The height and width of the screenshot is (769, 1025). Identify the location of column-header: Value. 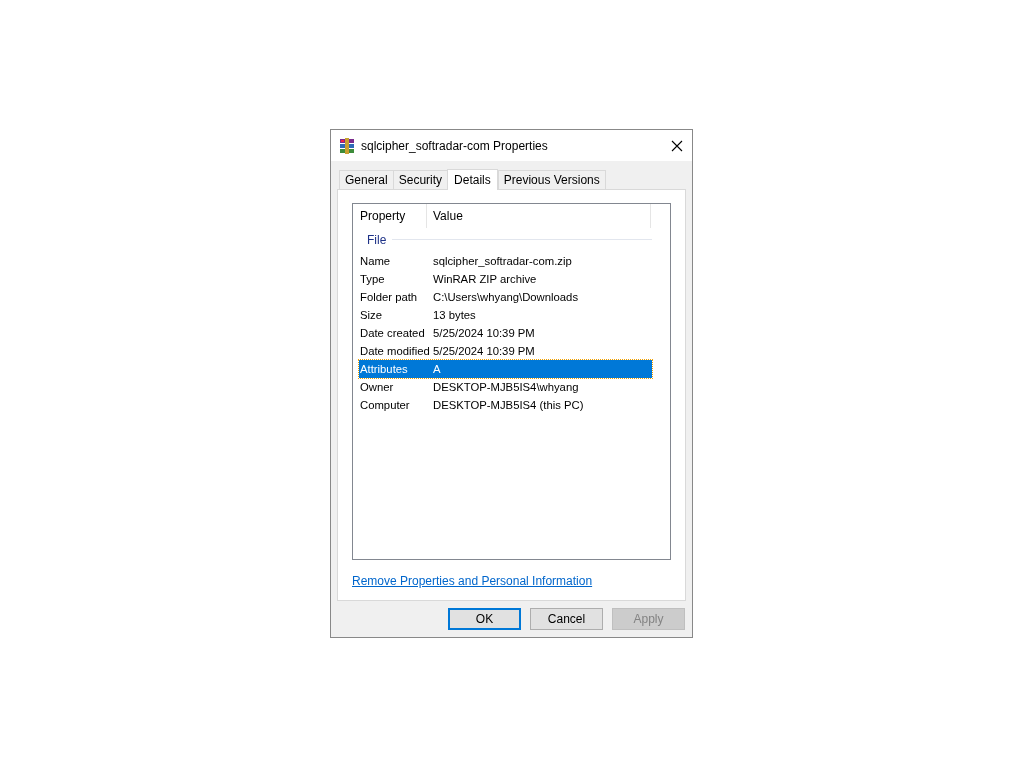
(539, 216).